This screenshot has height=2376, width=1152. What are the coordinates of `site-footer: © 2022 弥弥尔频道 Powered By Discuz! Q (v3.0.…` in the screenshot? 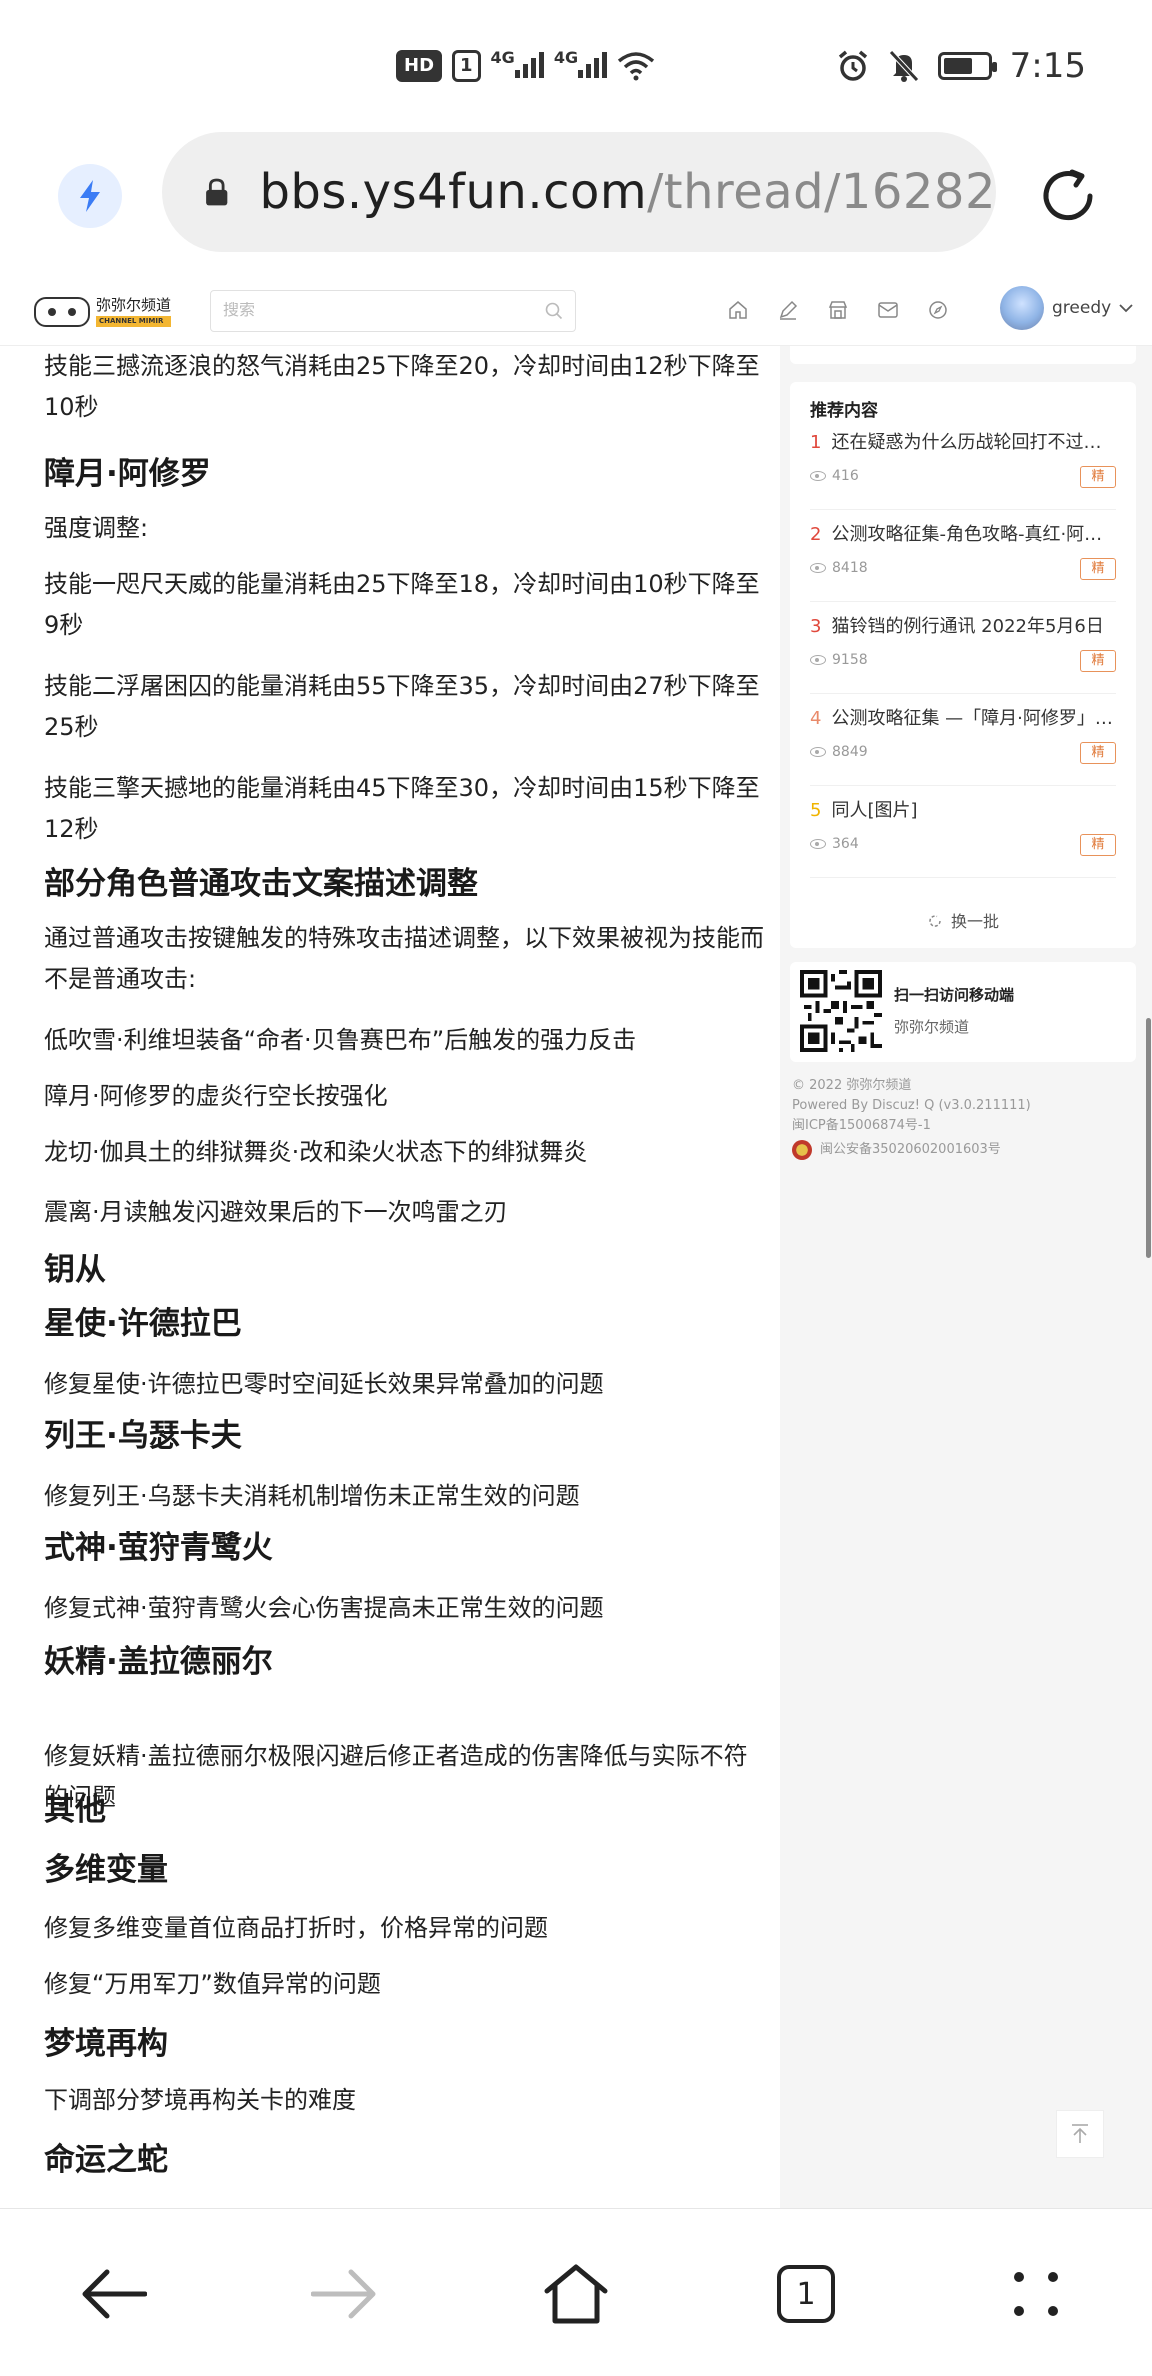 It's located at (962, 1118).